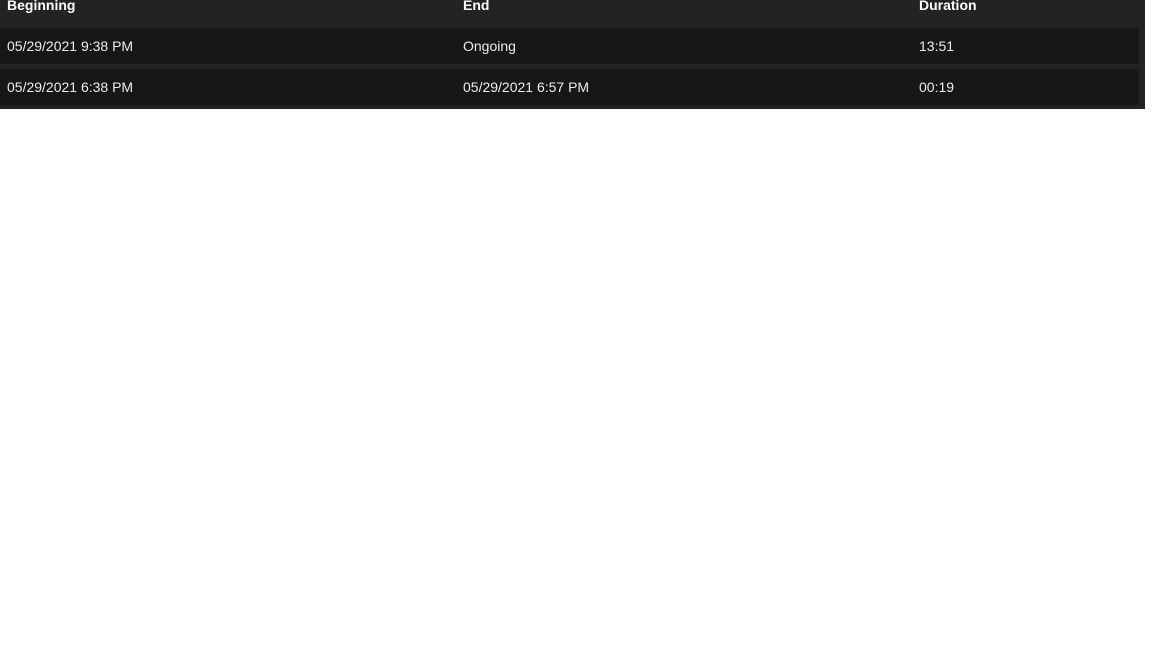  Describe the element at coordinates (70, 87) in the screenshot. I see `cell-beginning: 05/29/2021 6:38 PM` at that location.